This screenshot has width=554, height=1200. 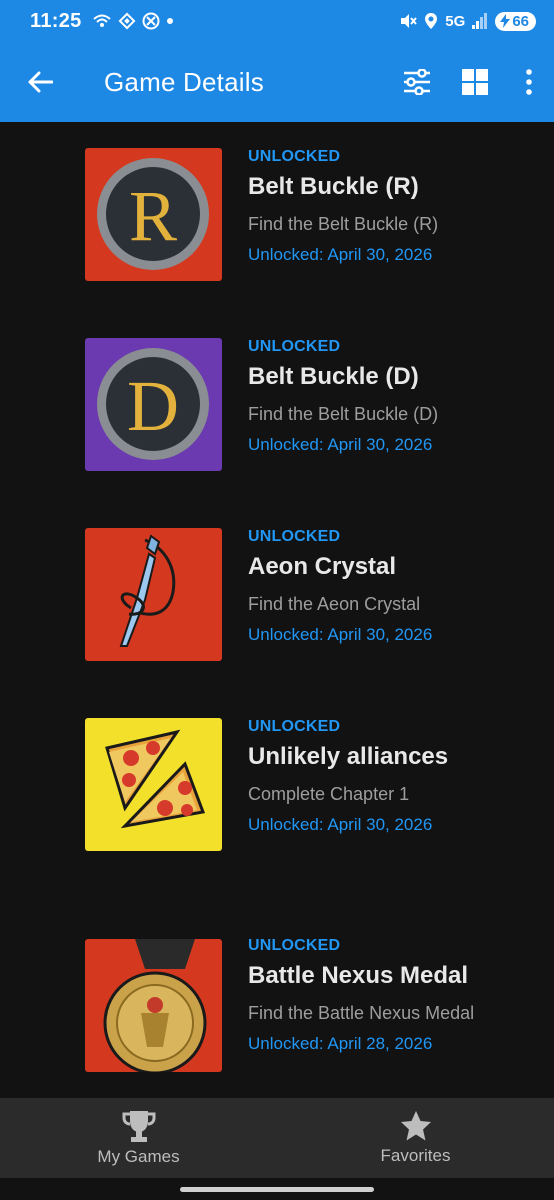 What do you see at coordinates (322, 566) in the screenshot?
I see `achievement-name: Aeon Crystal` at bounding box center [322, 566].